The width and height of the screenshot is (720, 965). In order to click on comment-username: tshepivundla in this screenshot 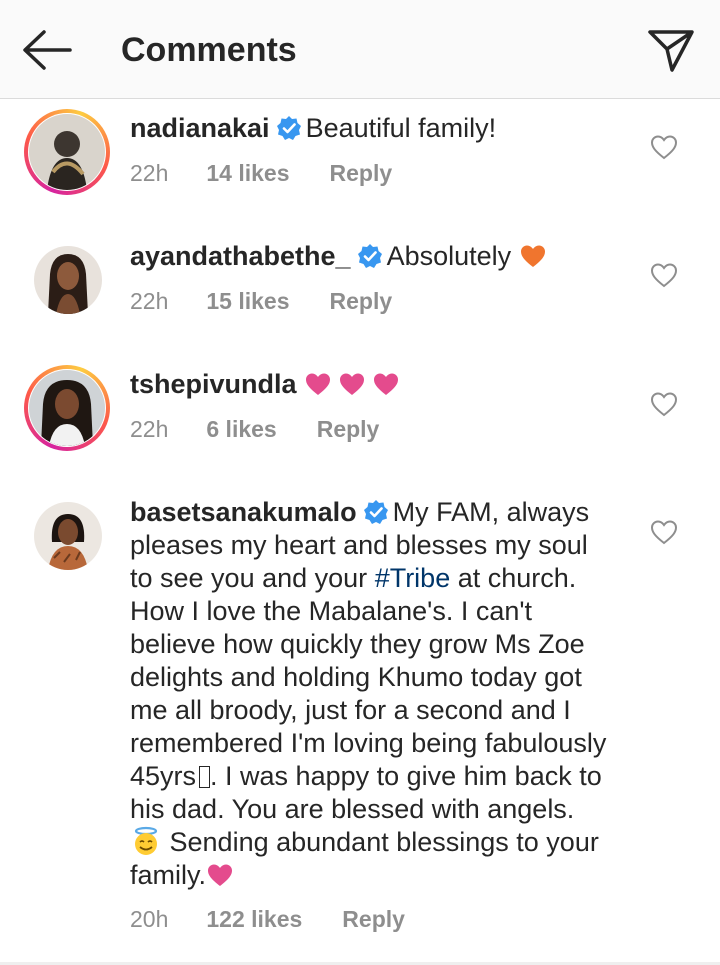, I will do `click(213, 384)`.